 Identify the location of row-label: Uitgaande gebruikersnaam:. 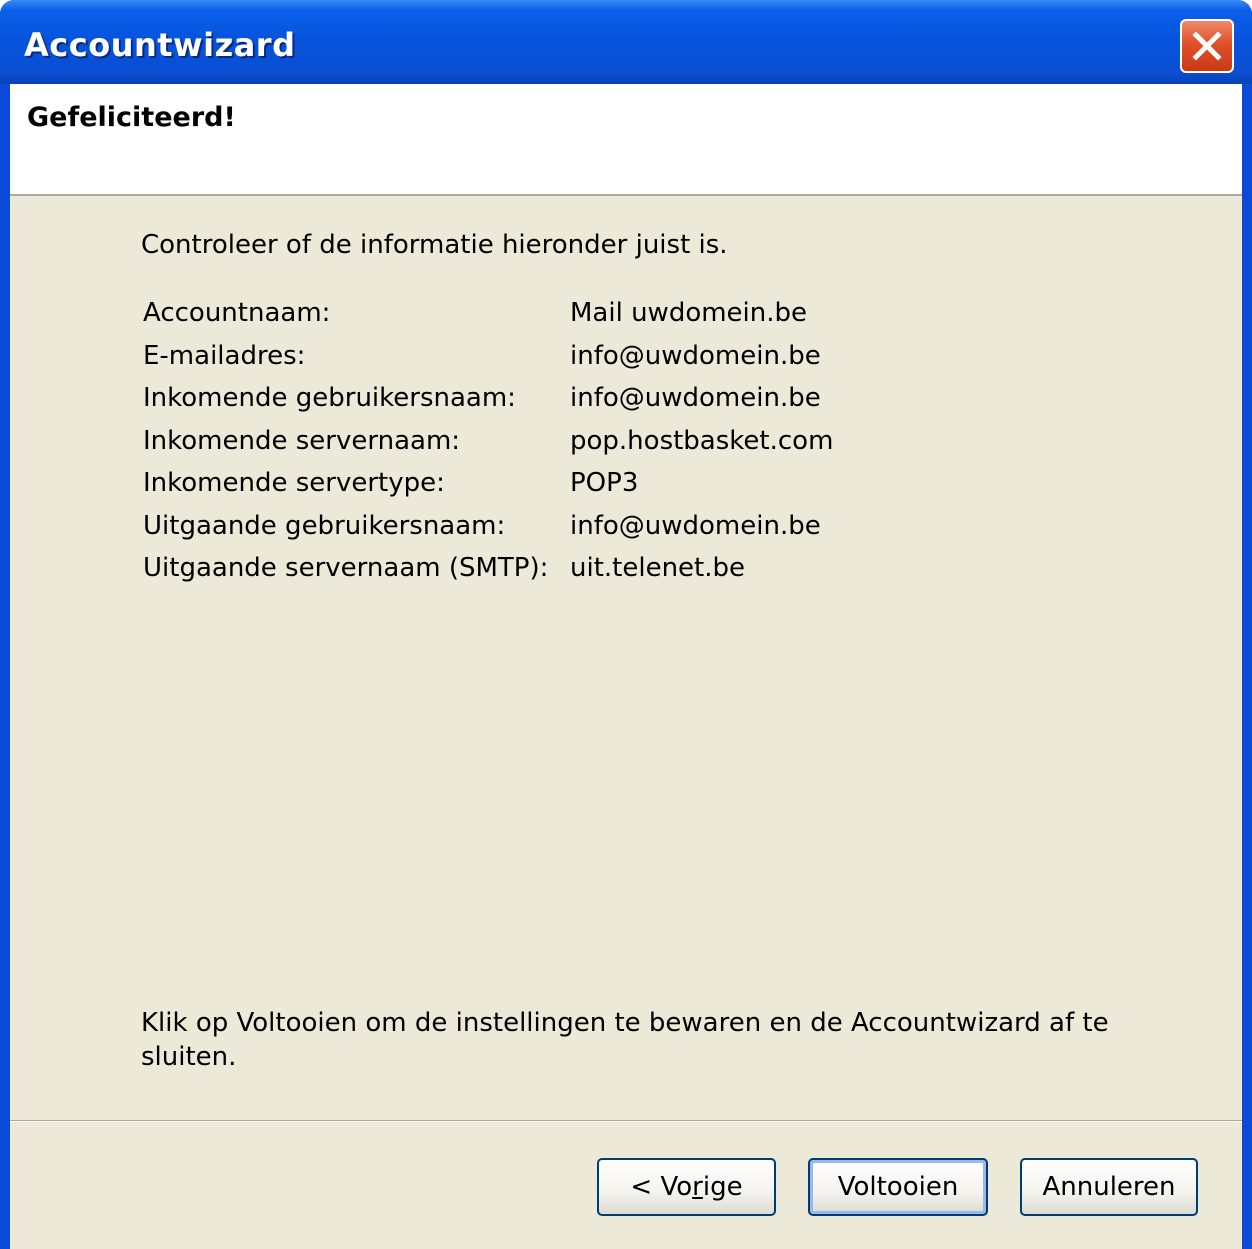
(324, 525).